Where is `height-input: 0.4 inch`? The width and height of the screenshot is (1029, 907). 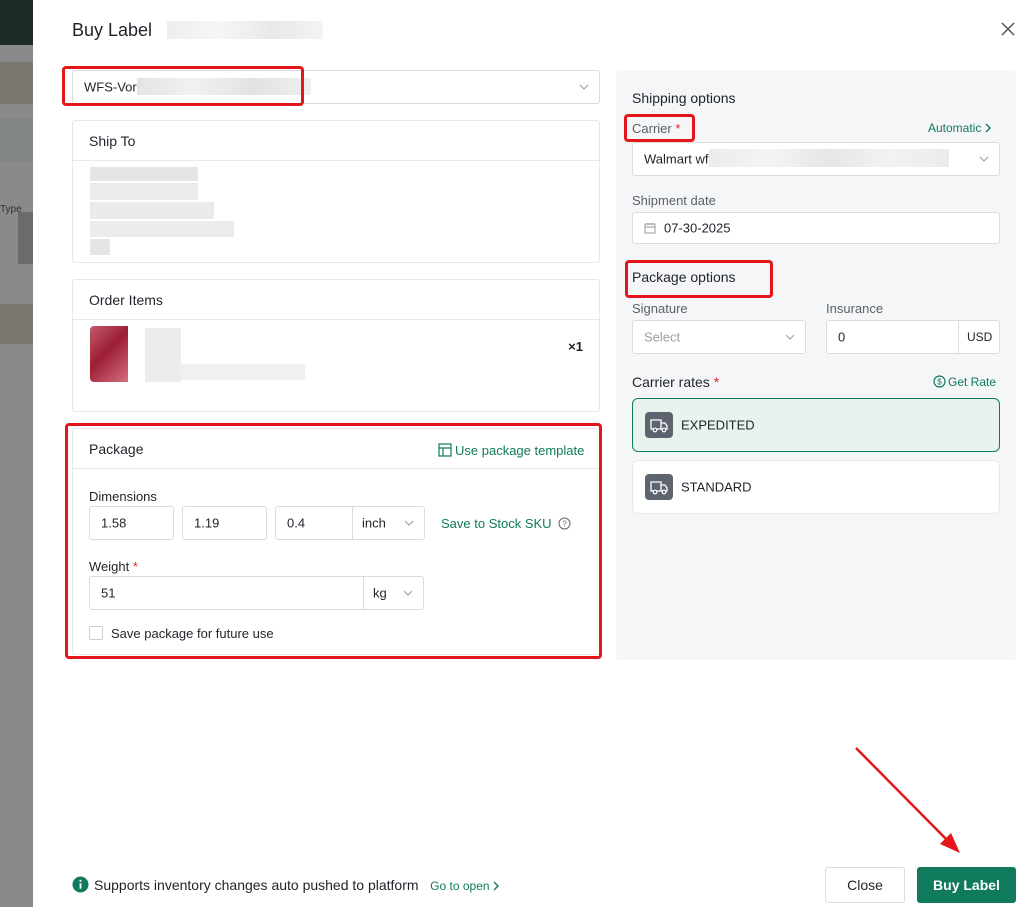
height-input: 0.4 inch is located at coordinates (350, 523).